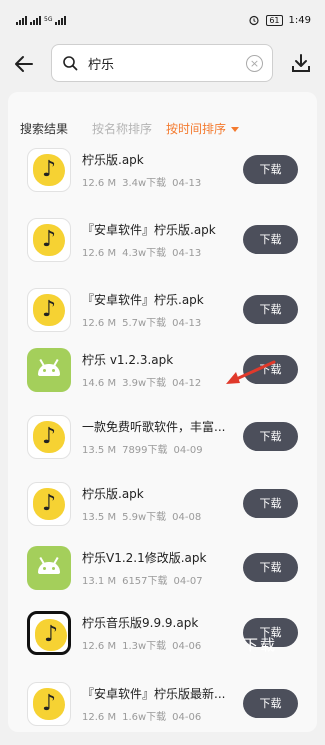 The width and height of the screenshot is (325, 745). What do you see at coordinates (274, 20) in the screenshot?
I see `battery-indicator: 61` at bounding box center [274, 20].